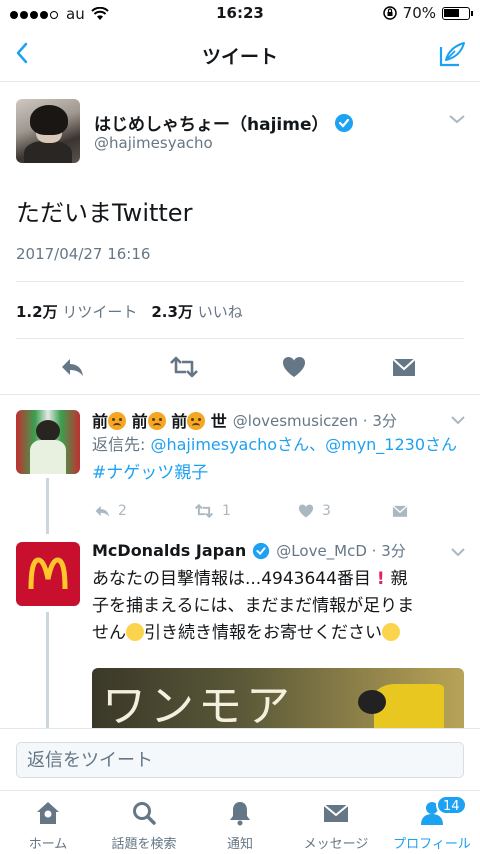 This screenshot has height=854, width=480. What do you see at coordinates (419, 13) in the screenshot?
I see `battery-percent: 70%` at bounding box center [419, 13].